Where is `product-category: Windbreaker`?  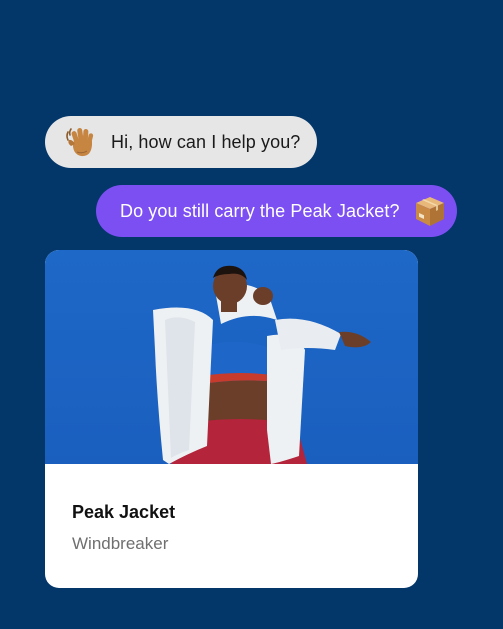 product-category: Windbreaker is located at coordinates (120, 543).